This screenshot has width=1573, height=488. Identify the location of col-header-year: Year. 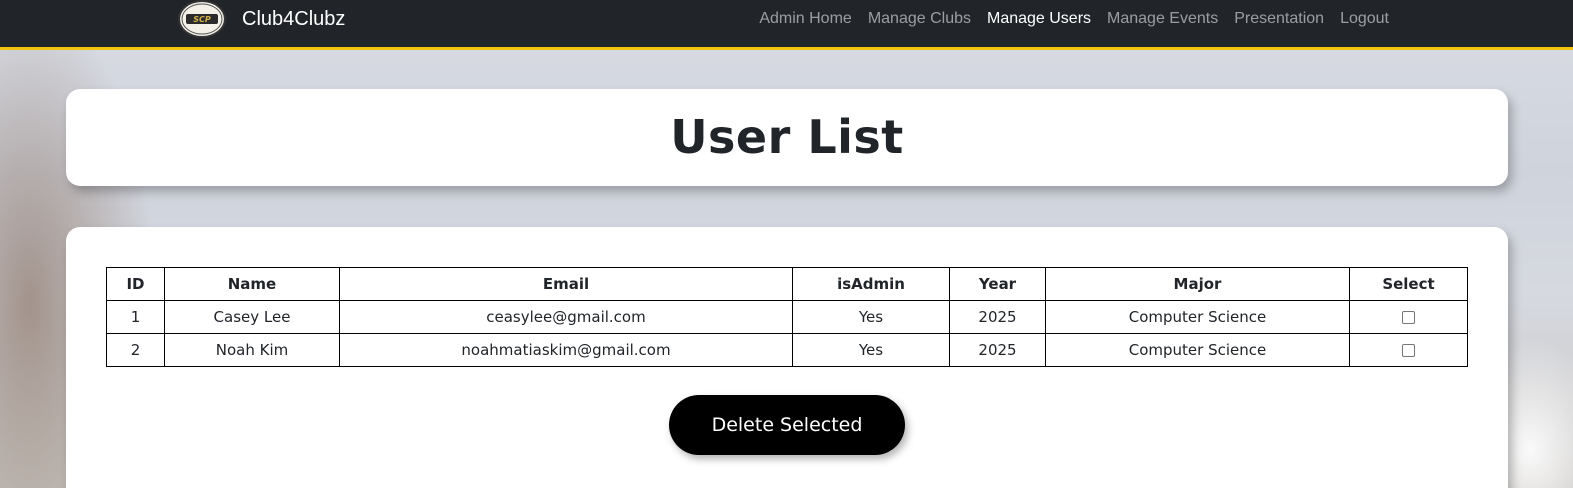
(997, 284).